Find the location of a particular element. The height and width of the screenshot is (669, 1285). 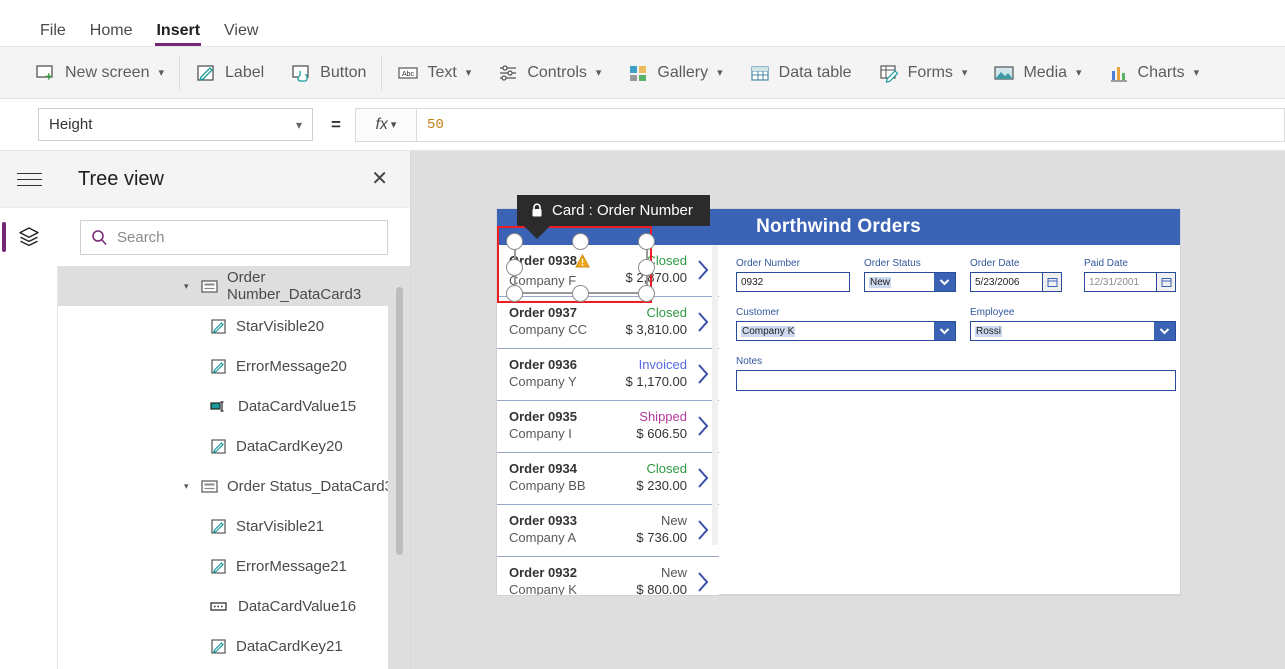

gallery-item-amount: $ 736.00 is located at coordinates (661, 537).